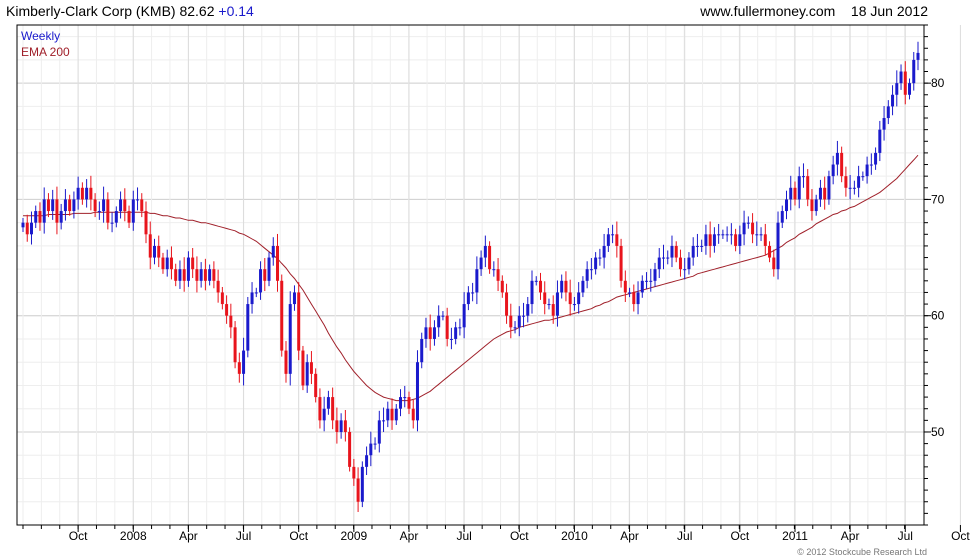 The width and height of the screenshot is (980, 560). Describe the element at coordinates (862, 552) in the screenshot. I see `copyright-notice: © 2012 Stockcube Research Ltd` at that location.